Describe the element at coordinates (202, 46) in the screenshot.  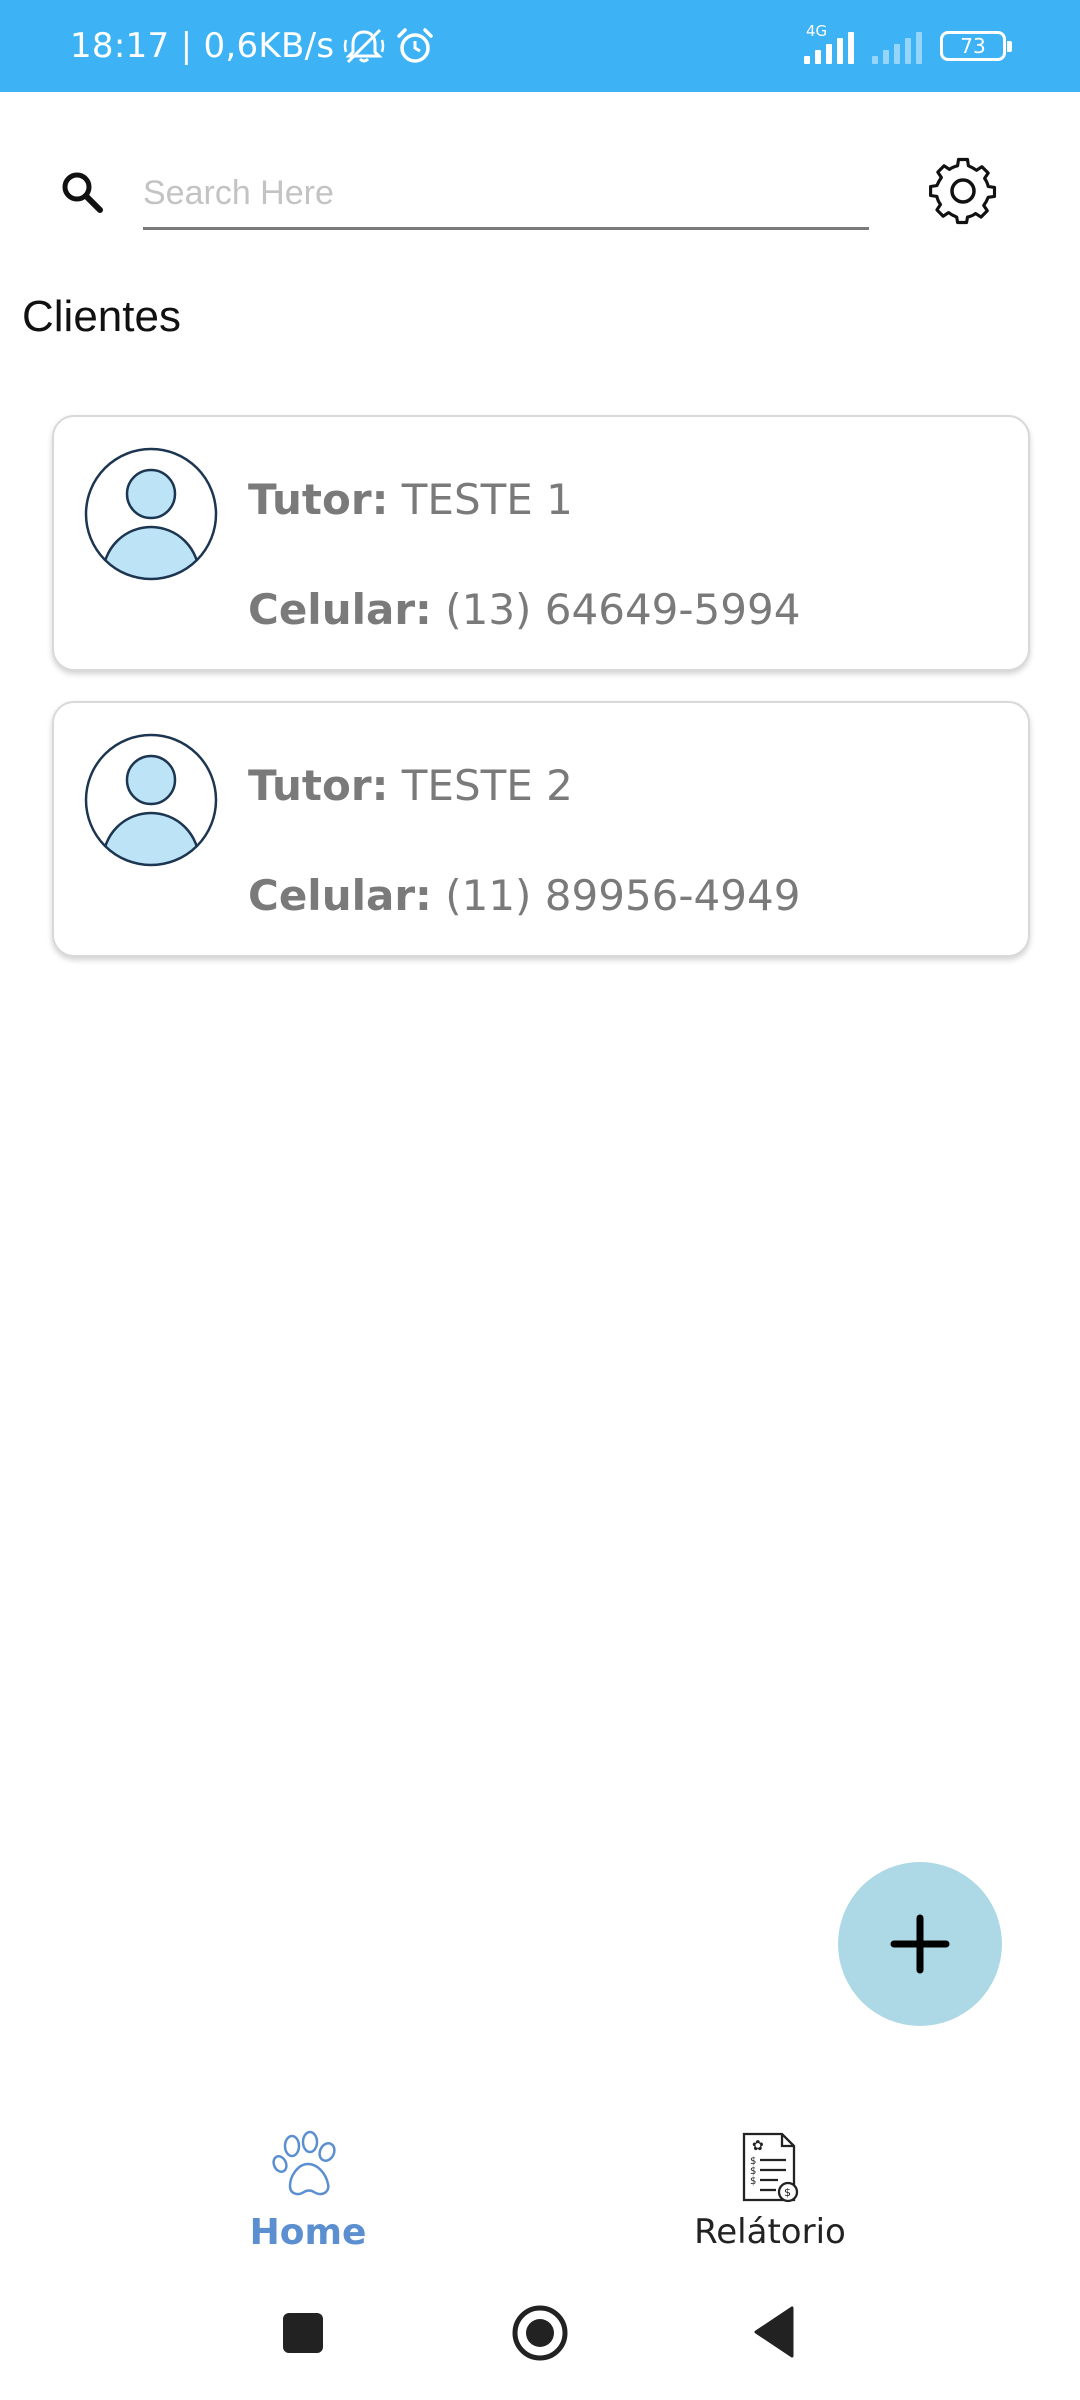
I see `status-time-speed: 18:17 | 0,6KB/s` at that location.